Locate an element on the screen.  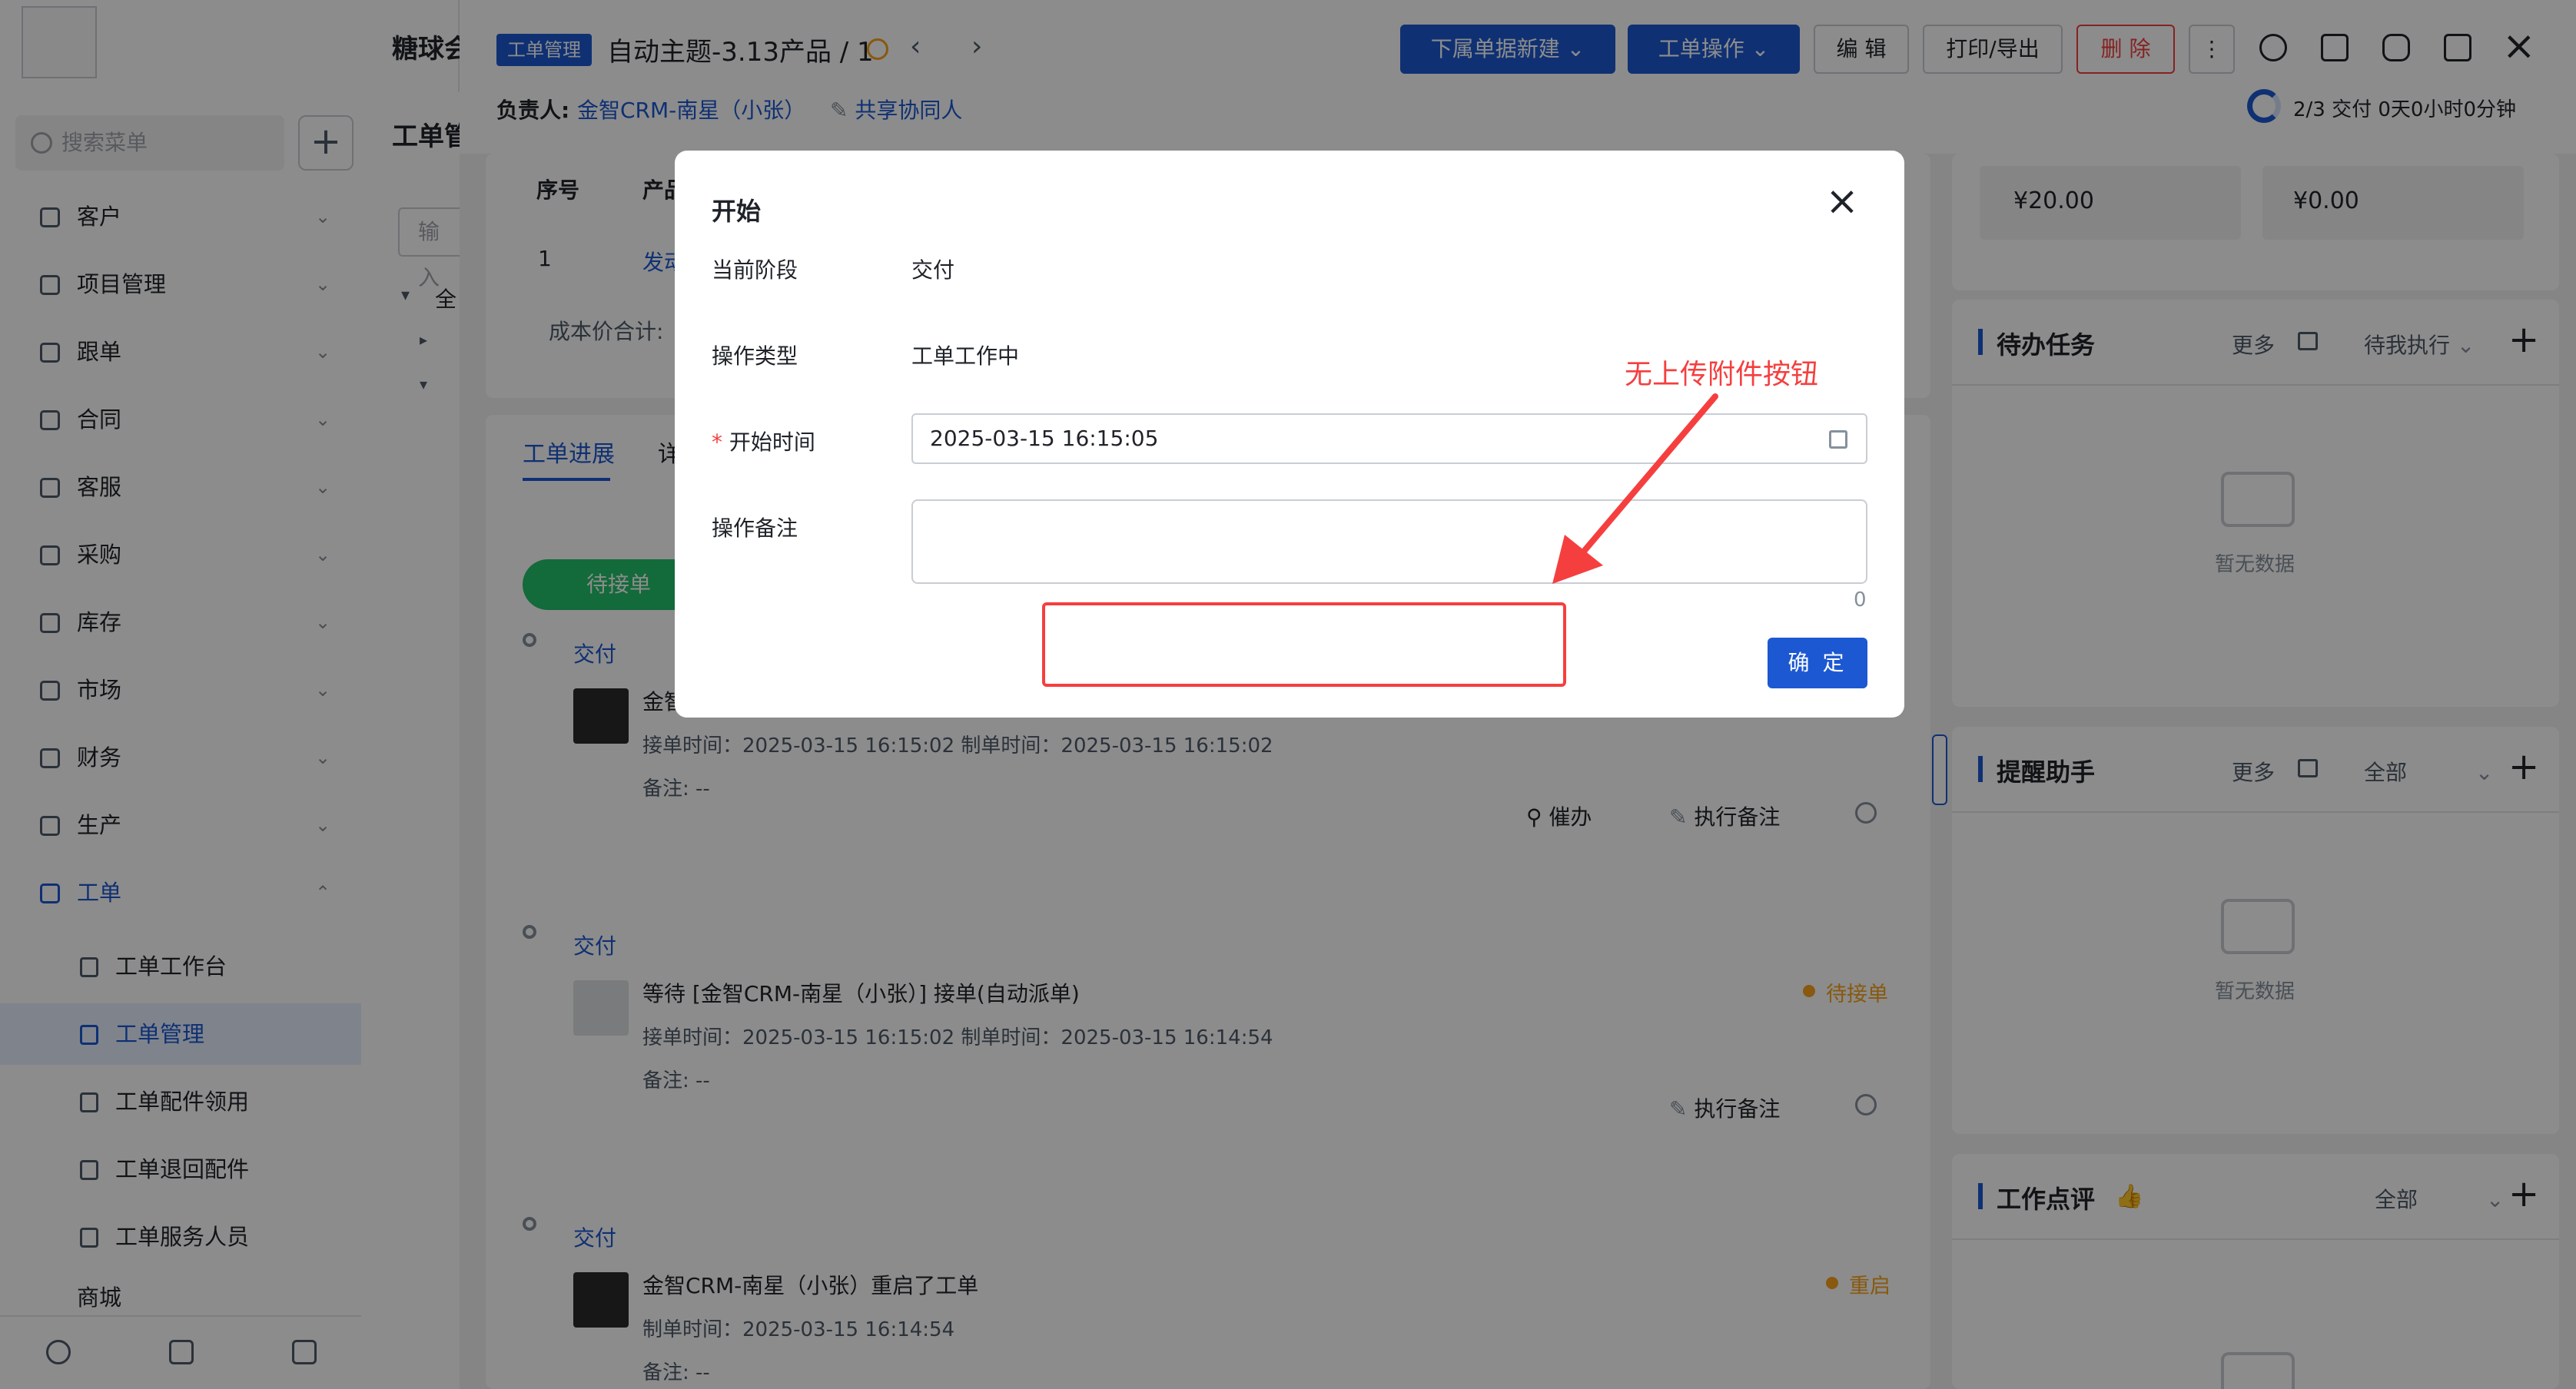
modal-title: 开始 is located at coordinates (737, 212).